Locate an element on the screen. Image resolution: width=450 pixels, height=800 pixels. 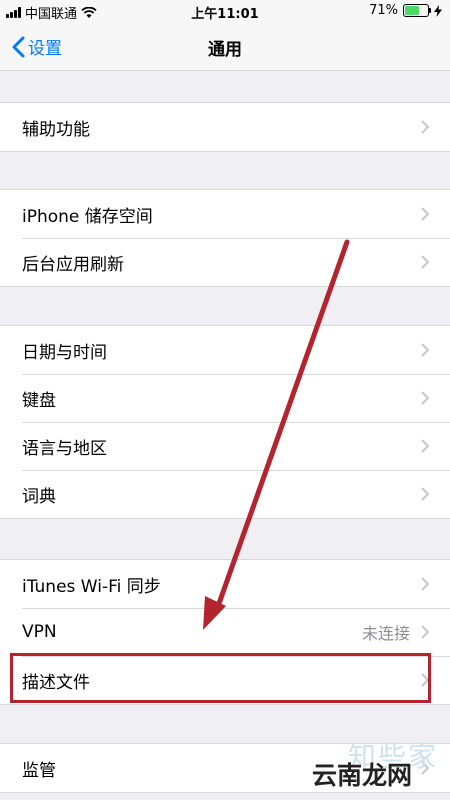
watermark-brand: 云南龙网 is located at coordinates (361, 775).